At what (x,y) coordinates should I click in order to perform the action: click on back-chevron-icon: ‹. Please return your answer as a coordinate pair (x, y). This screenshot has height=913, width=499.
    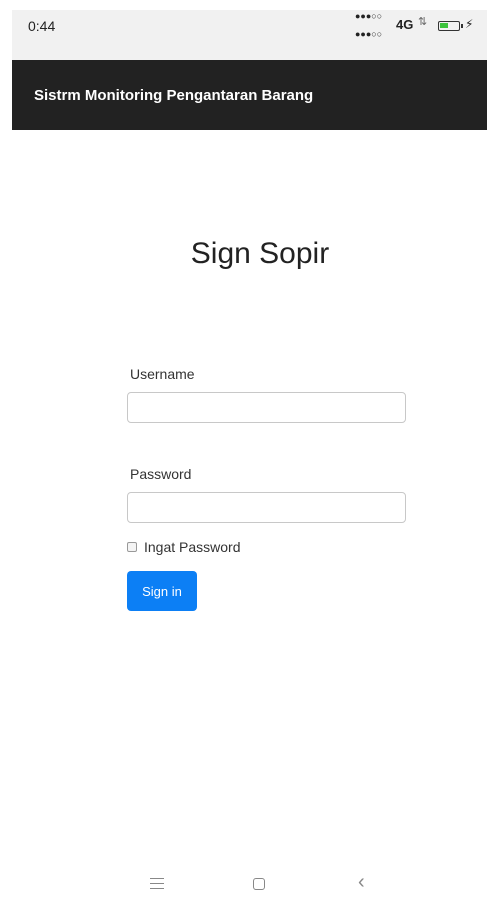
    Looking at the image, I should click on (361, 882).